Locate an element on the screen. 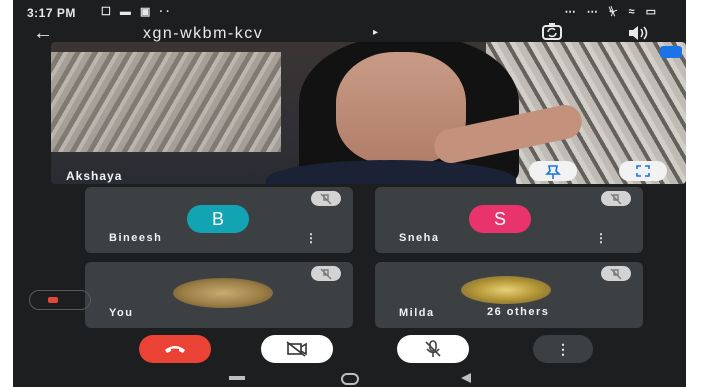  back-arrow-icon: ← is located at coordinates (43, 33).